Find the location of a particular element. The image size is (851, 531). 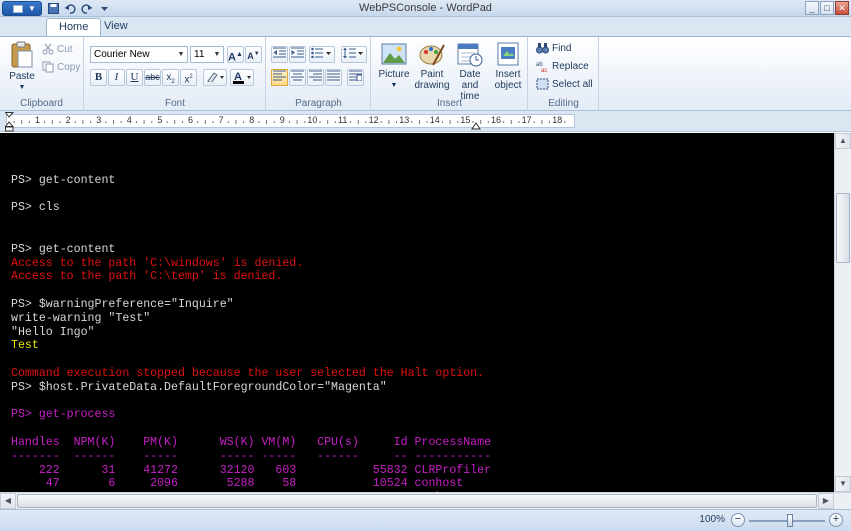

shrink-font-button: A▼ is located at coordinates (253, 54).